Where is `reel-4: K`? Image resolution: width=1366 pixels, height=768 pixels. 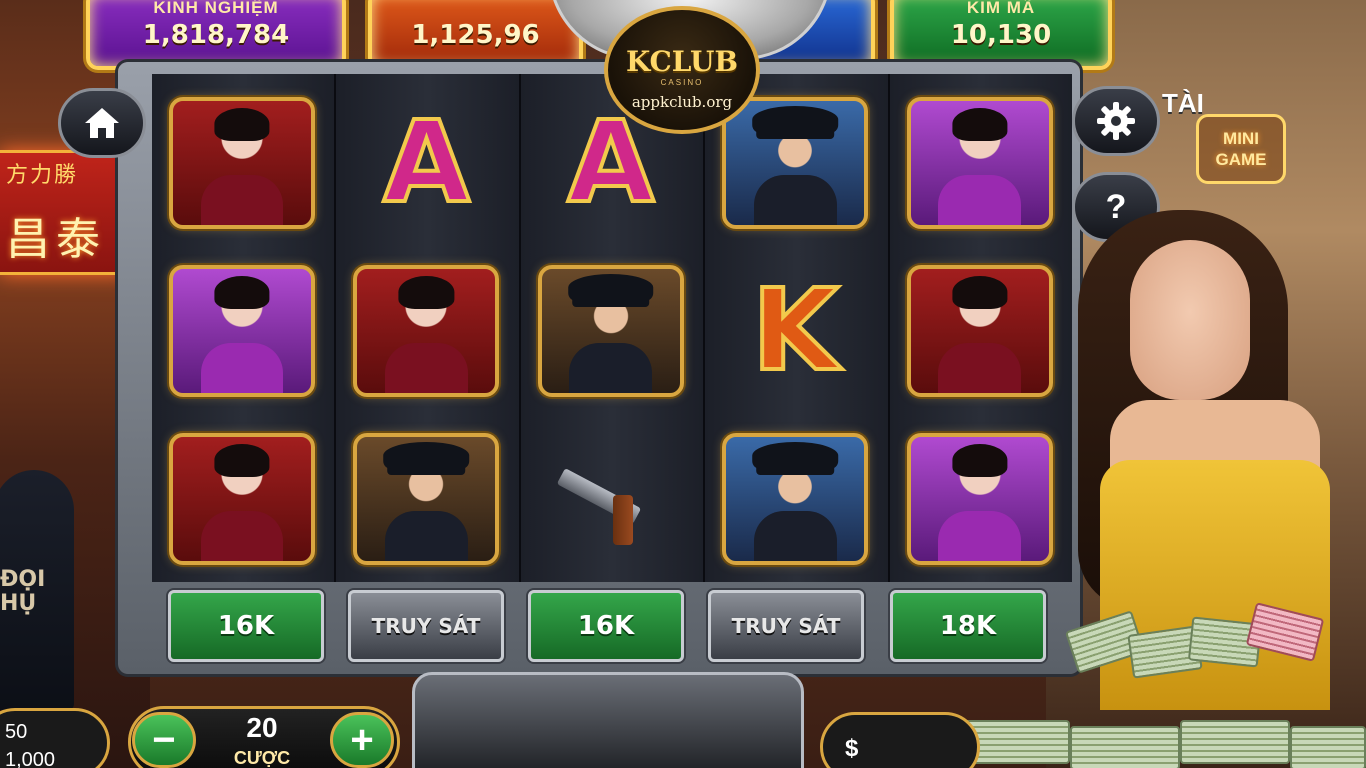
reel-4: K is located at coordinates (797, 328).